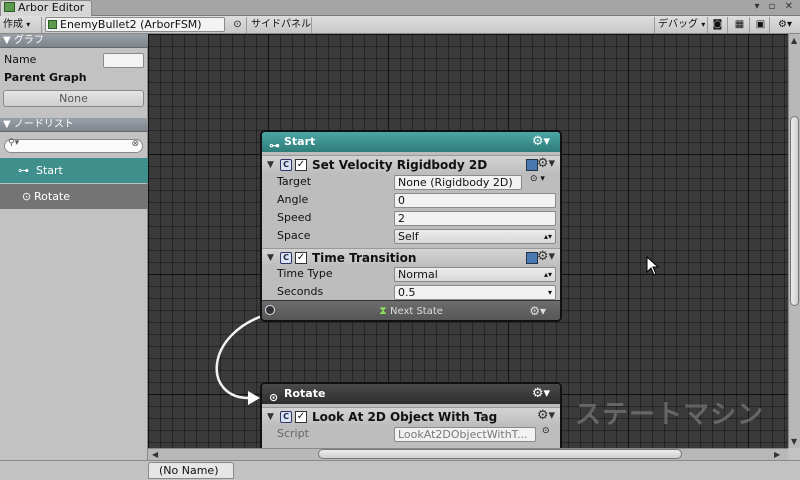  What do you see at coordinates (74, 125) in the screenshot?
I see `node-list-section-header: ▼ ノードリスト` at bounding box center [74, 125].